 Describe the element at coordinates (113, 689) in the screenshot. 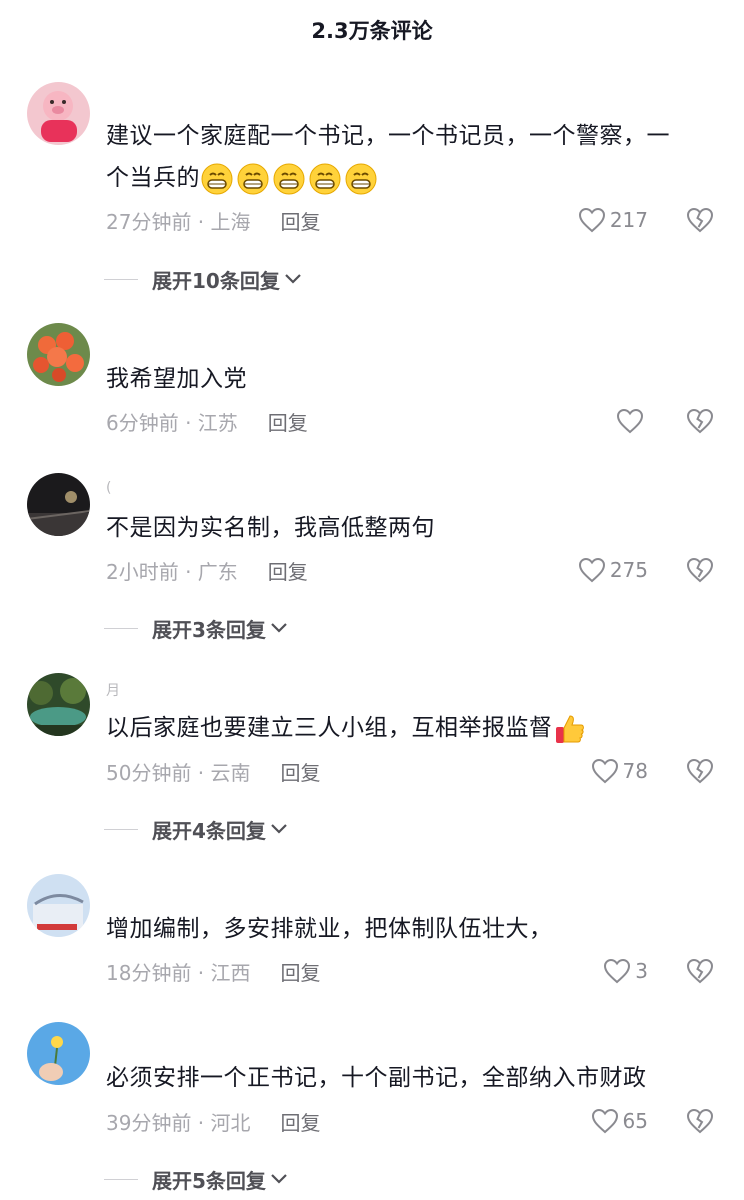

I see `username: 月` at that location.